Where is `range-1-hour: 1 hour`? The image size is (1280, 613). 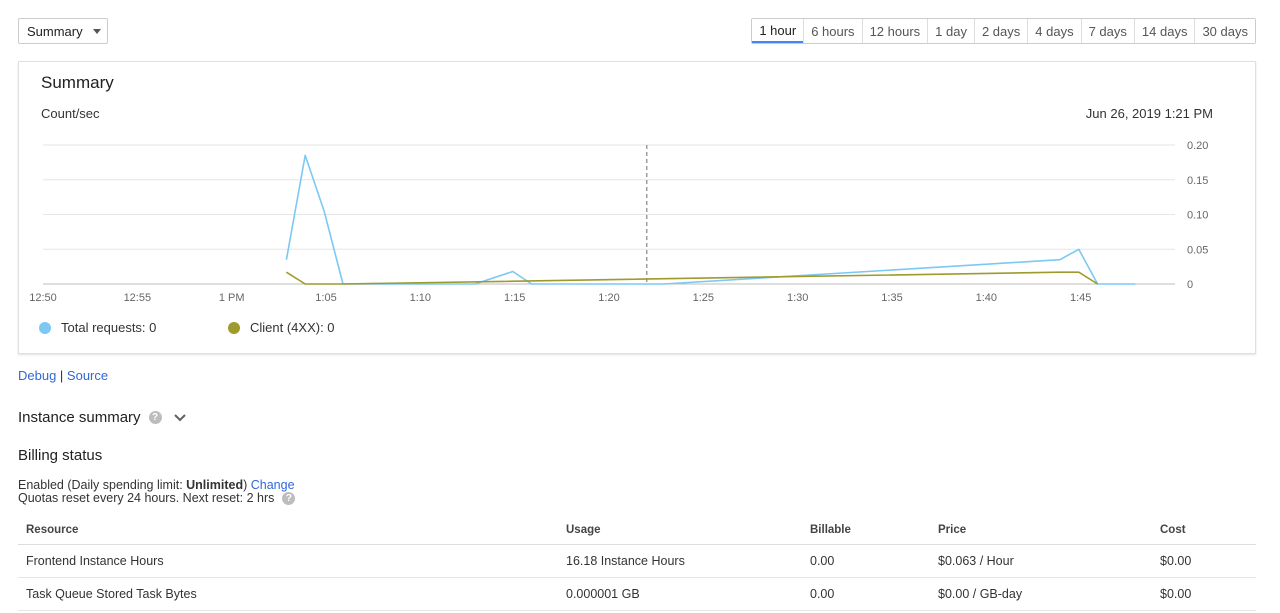 range-1-hour: 1 hour is located at coordinates (778, 31).